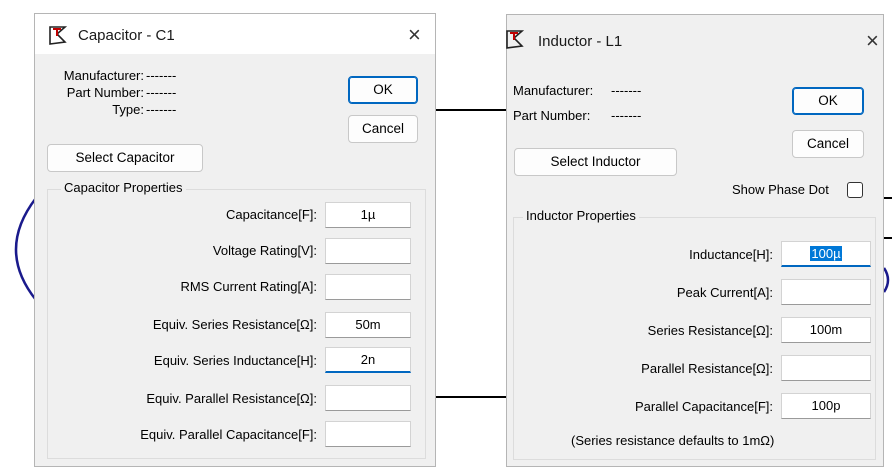 Image resolution: width=892 pixels, height=467 pixels. I want to click on series-resistance-note: (Series resistance defaults to 1mΩ), so click(673, 440).